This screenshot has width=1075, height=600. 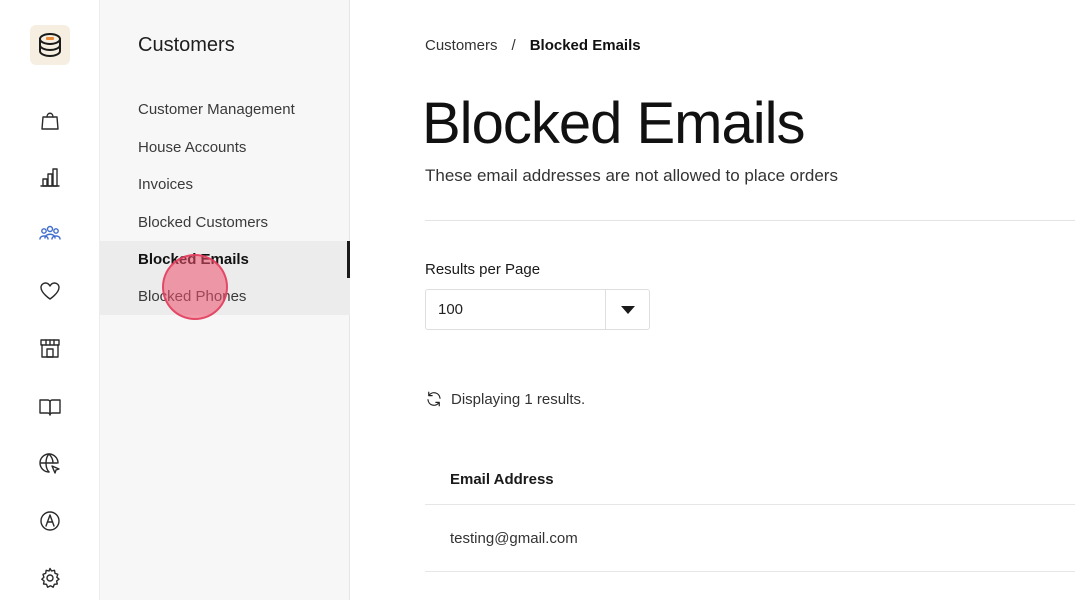 What do you see at coordinates (50, 407) in the screenshot?
I see `book-icon` at bounding box center [50, 407].